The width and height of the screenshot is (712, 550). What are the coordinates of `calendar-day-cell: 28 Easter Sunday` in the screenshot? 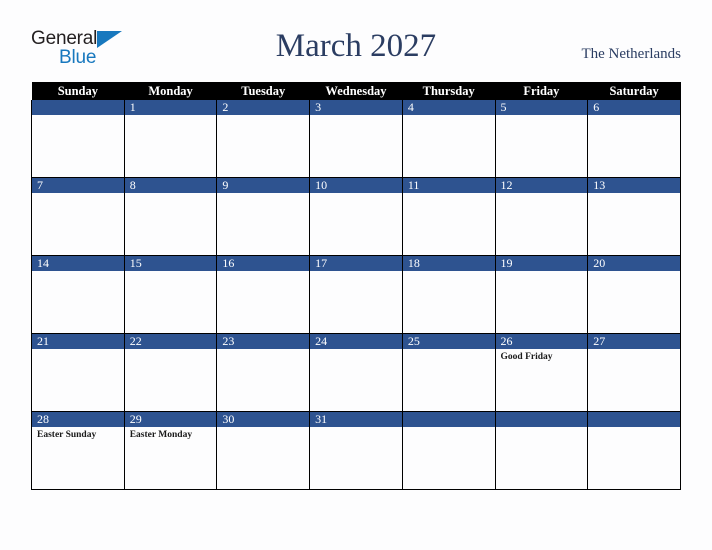 It's located at (78, 450).